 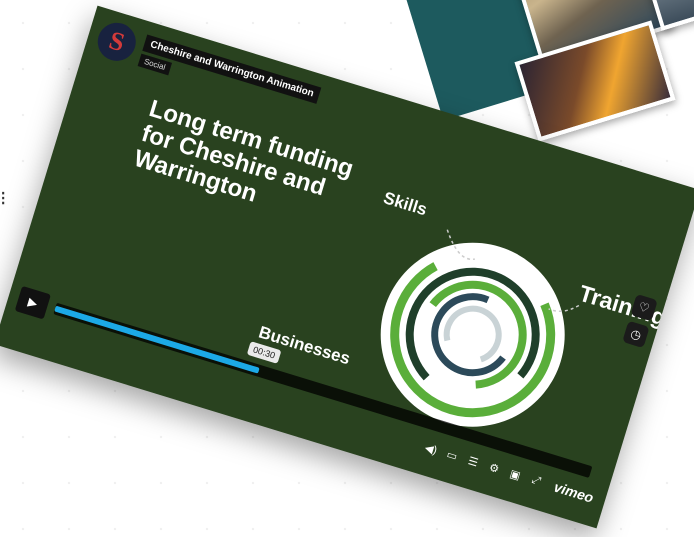 I want to click on channel-logo: S, so click(x=117, y=42).